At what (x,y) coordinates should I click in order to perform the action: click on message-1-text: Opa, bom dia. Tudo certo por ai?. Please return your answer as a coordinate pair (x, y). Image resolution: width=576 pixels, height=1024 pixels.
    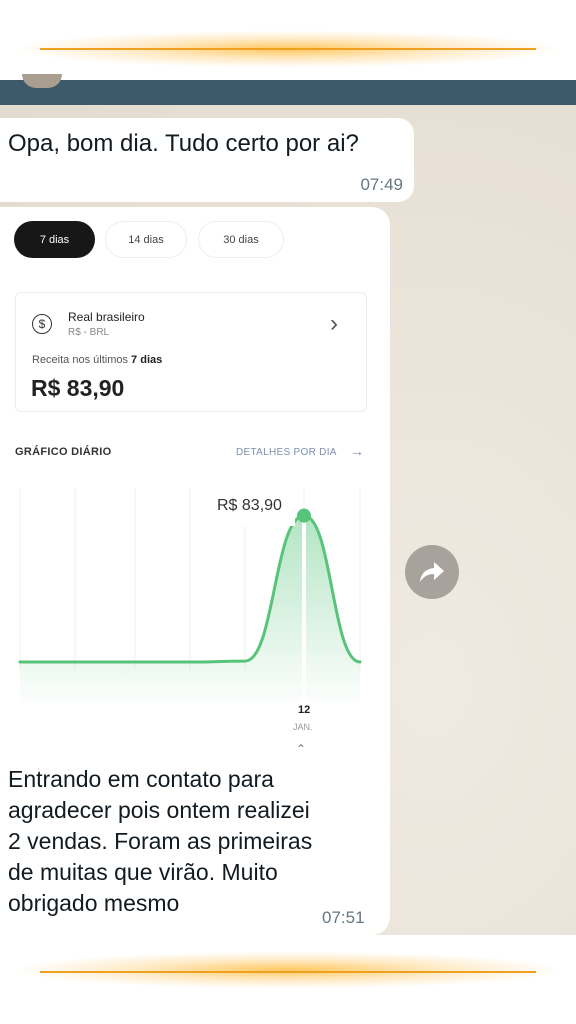
    Looking at the image, I should click on (183, 143).